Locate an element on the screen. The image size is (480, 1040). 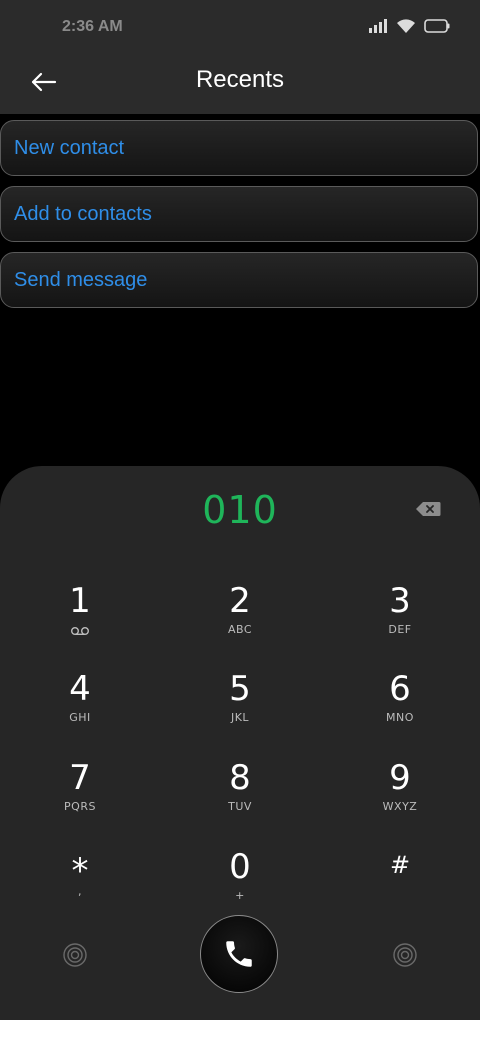
app-header: Recents is located at coordinates (240, 85).